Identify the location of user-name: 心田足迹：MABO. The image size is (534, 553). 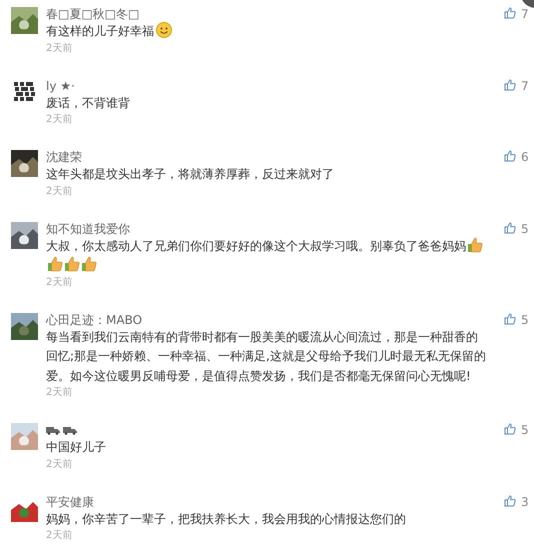
(94, 320).